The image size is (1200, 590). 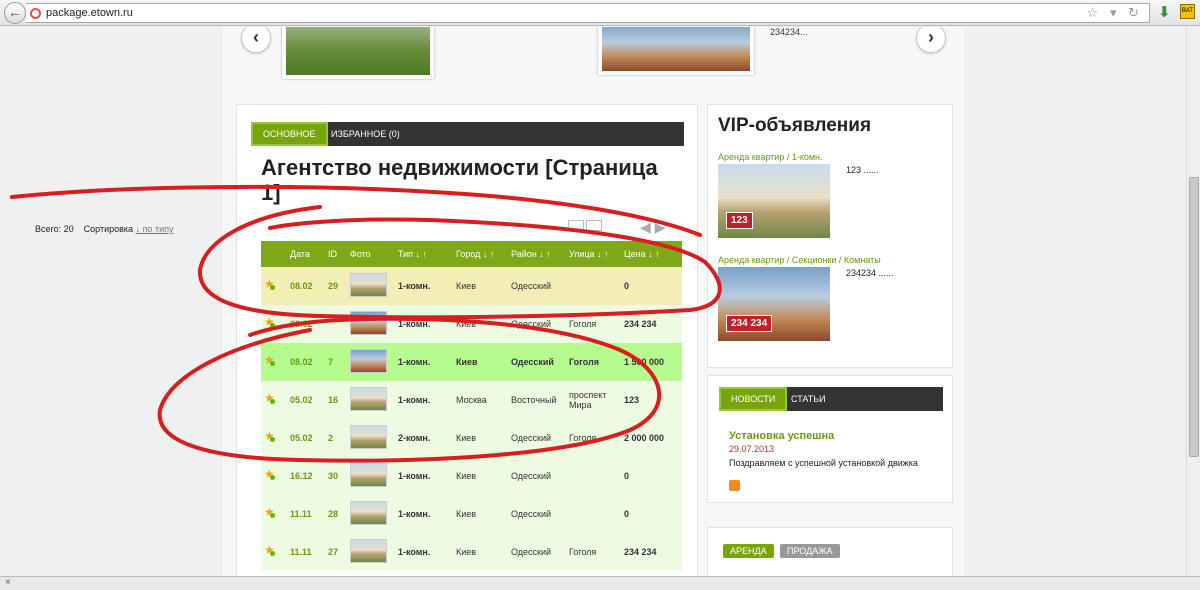 What do you see at coordinates (781, 436) in the screenshot?
I see `news-title-link: Установка успешна` at bounding box center [781, 436].